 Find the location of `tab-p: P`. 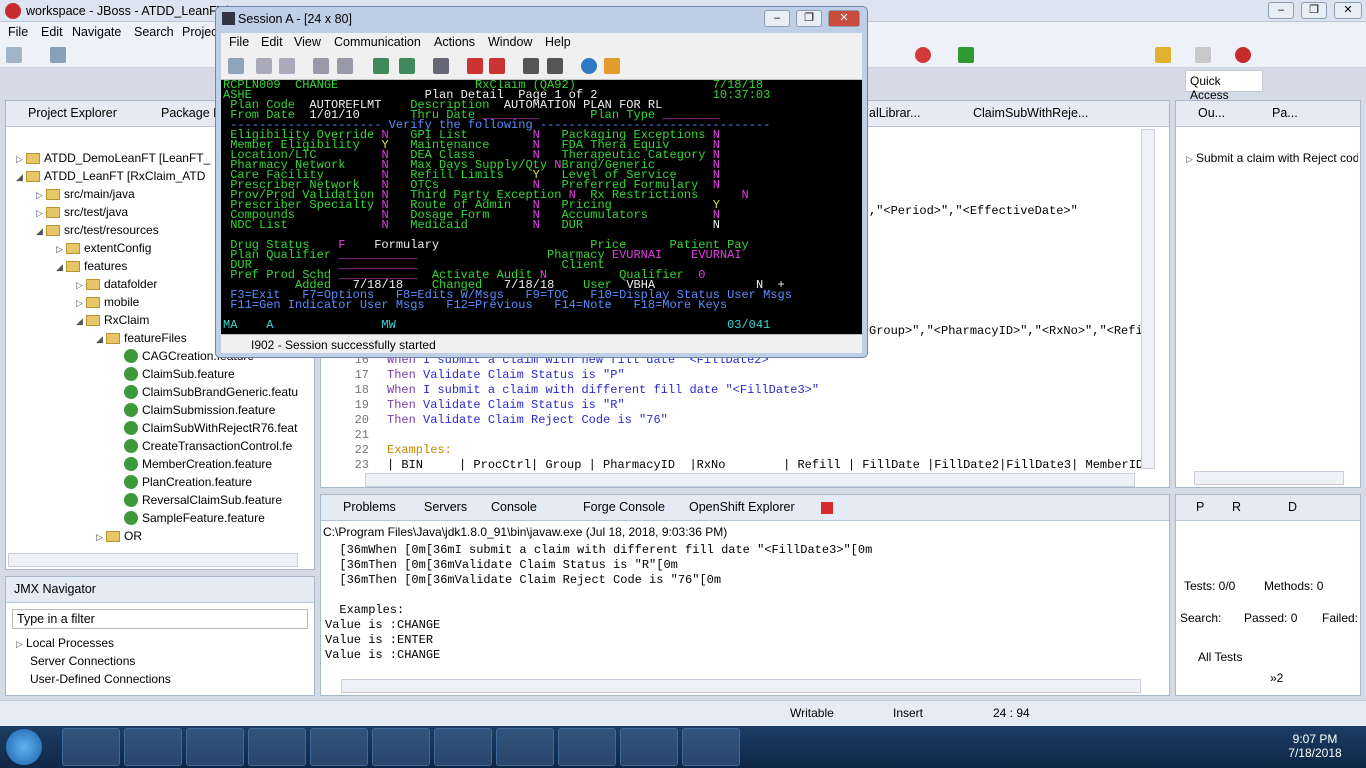

tab-p: P is located at coordinates (1200, 507).